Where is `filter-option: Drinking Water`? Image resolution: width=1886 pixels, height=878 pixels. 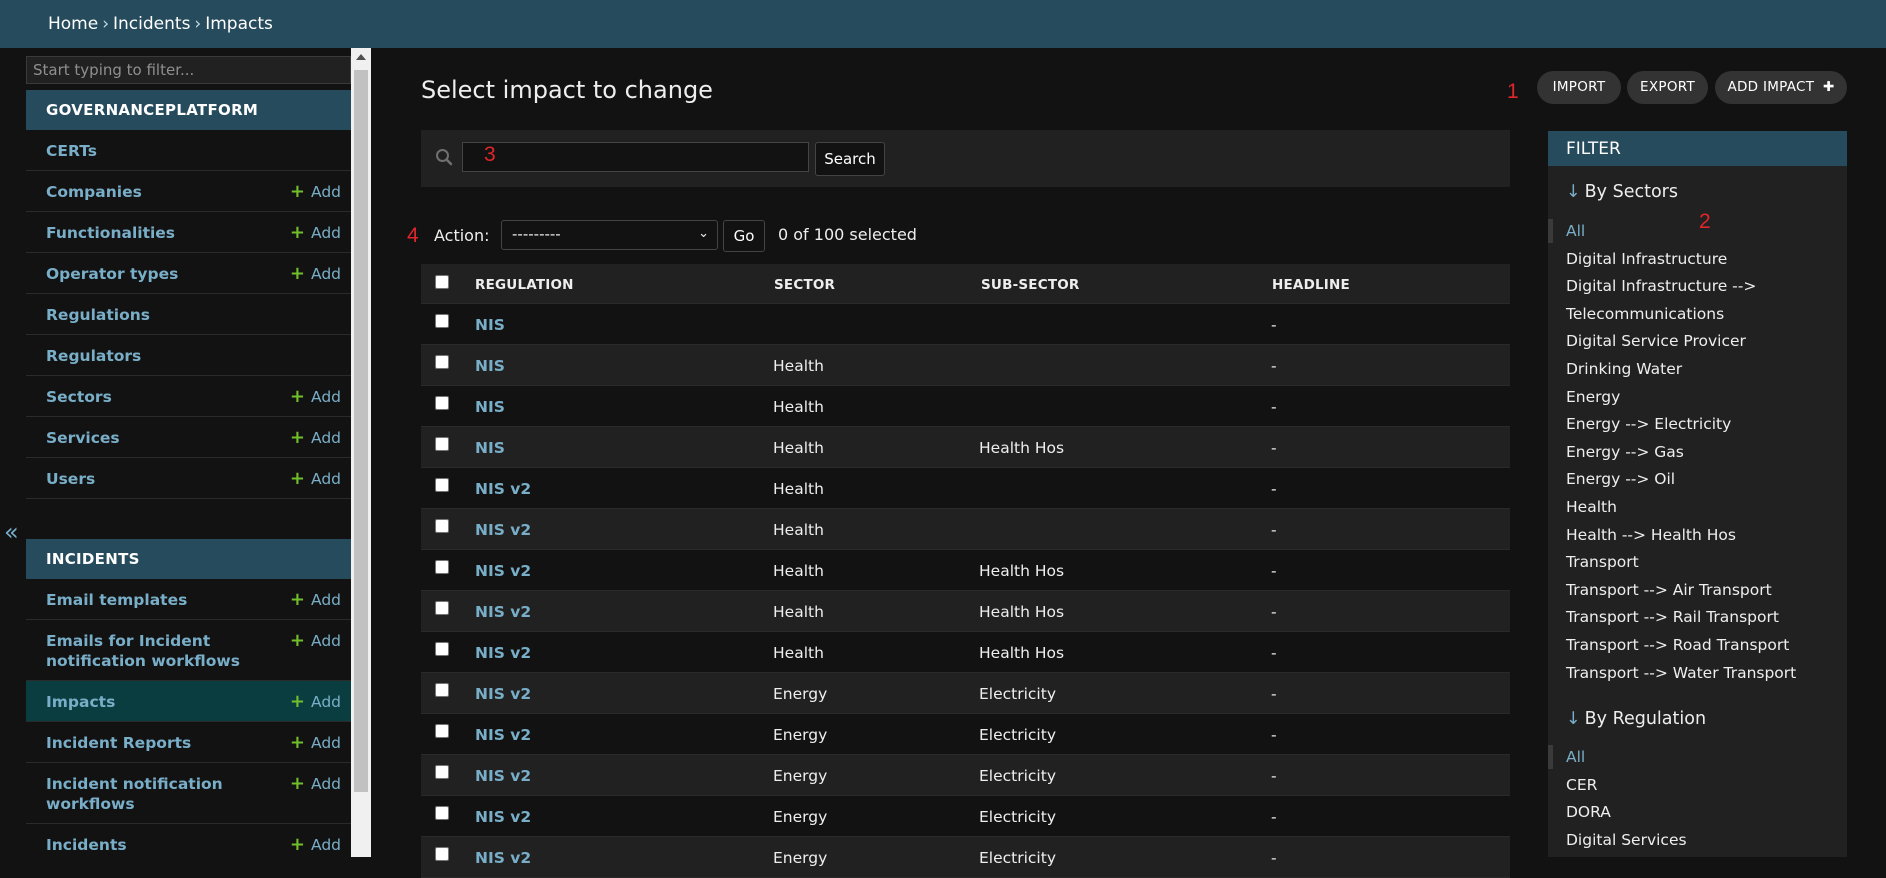
filter-option: Drinking Water is located at coordinates (1624, 369).